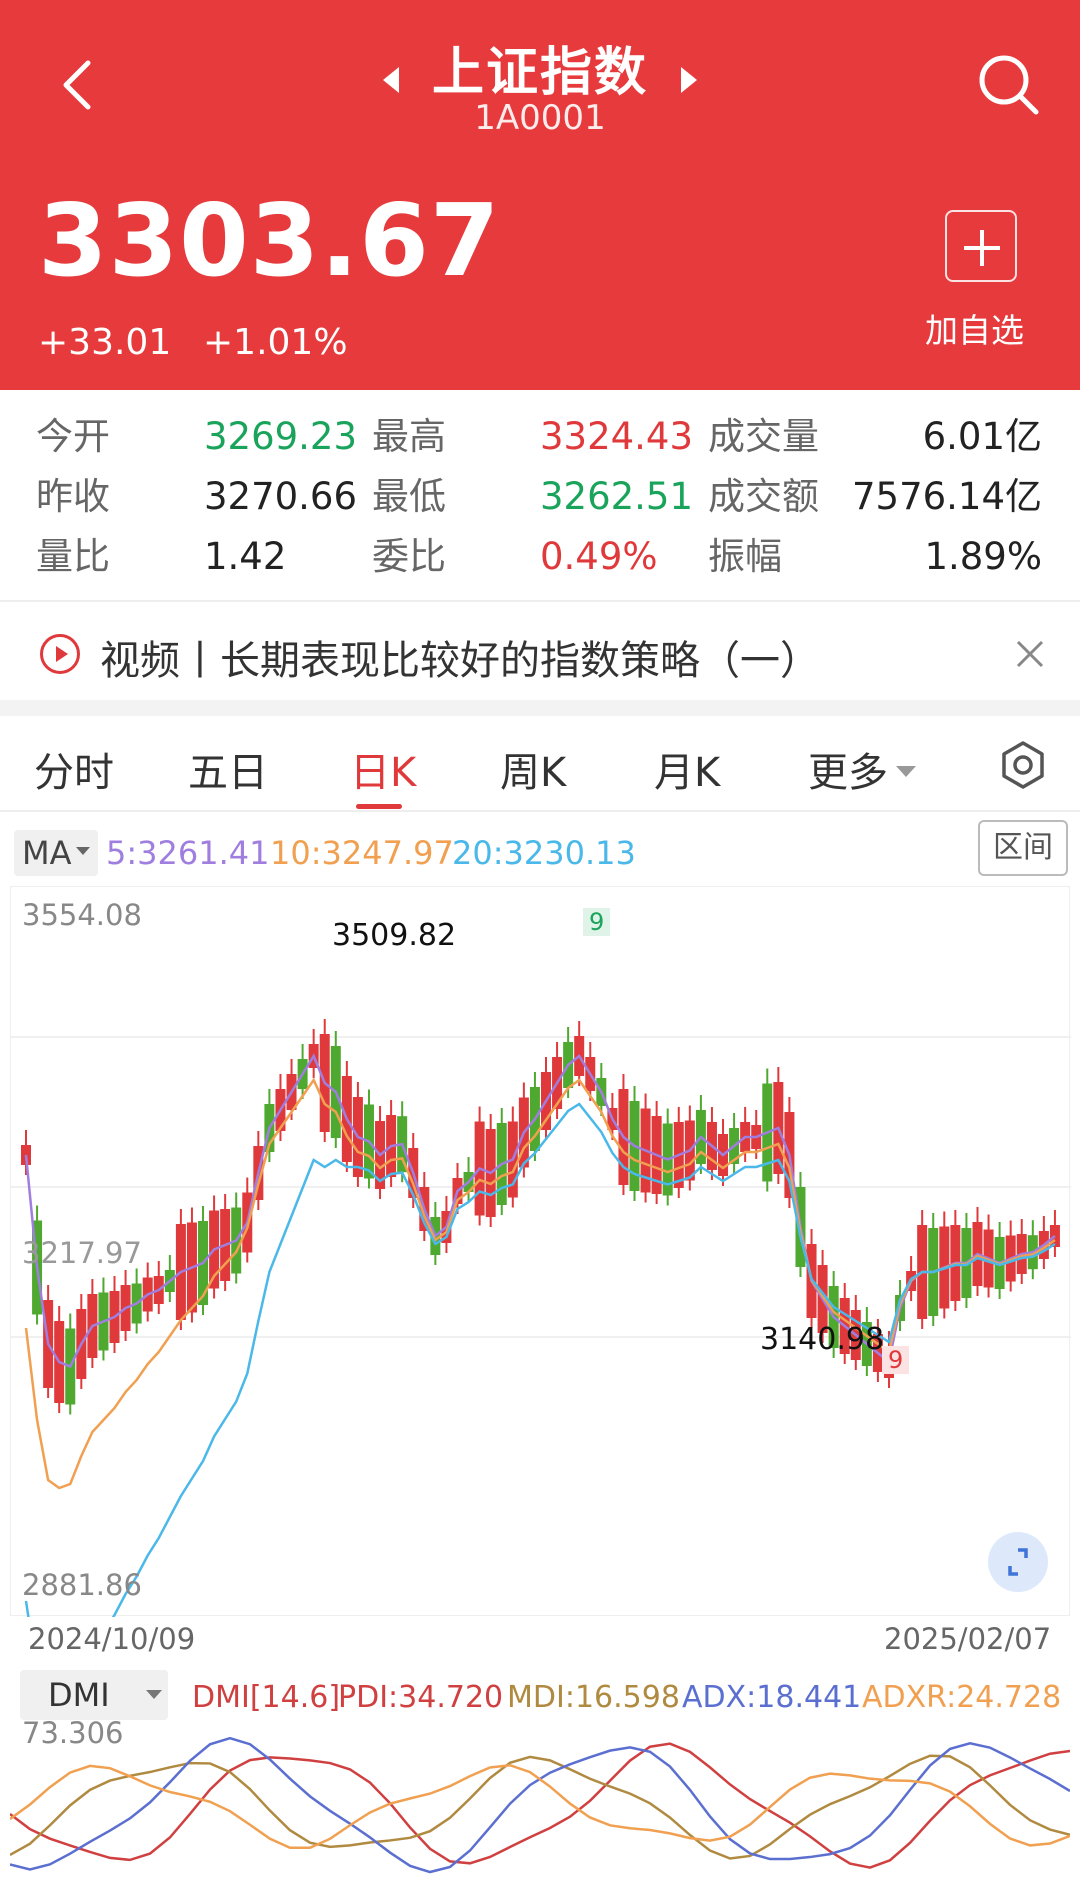  What do you see at coordinates (281, 496) in the screenshot?
I see `quote-value: 3270.66` at bounding box center [281, 496].